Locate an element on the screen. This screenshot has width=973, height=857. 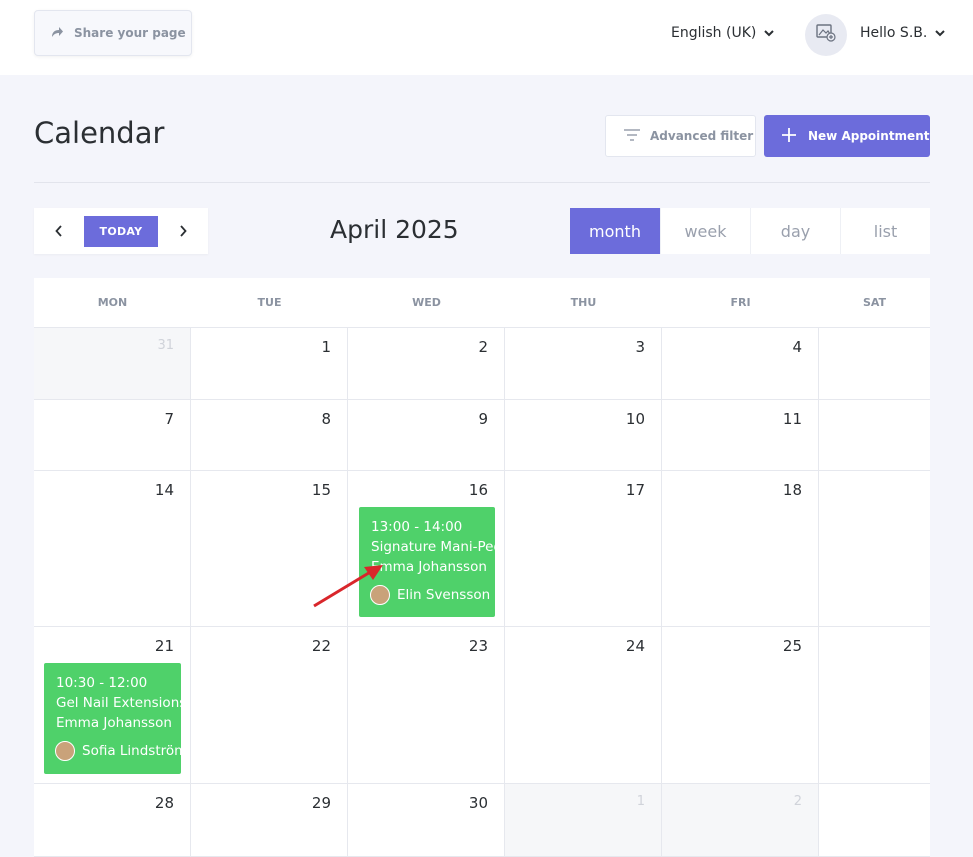
user-avatar is located at coordinates (826, 35).